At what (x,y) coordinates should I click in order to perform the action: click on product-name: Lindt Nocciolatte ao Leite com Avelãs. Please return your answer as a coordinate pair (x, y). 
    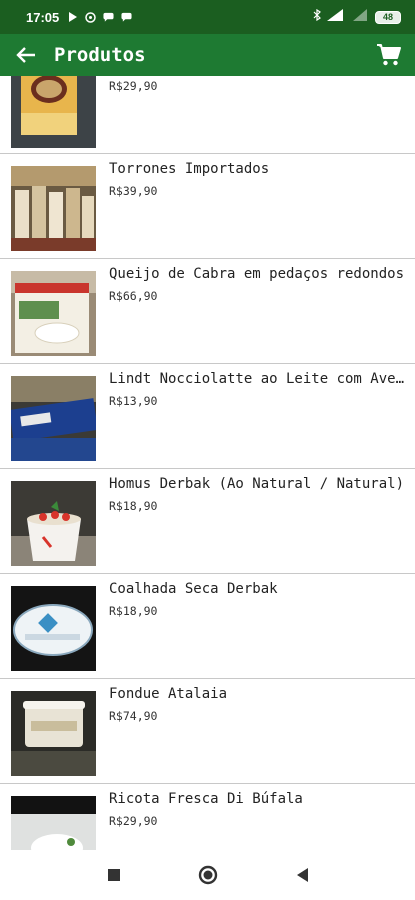
    Looking at the image, I should click on (259, 379).